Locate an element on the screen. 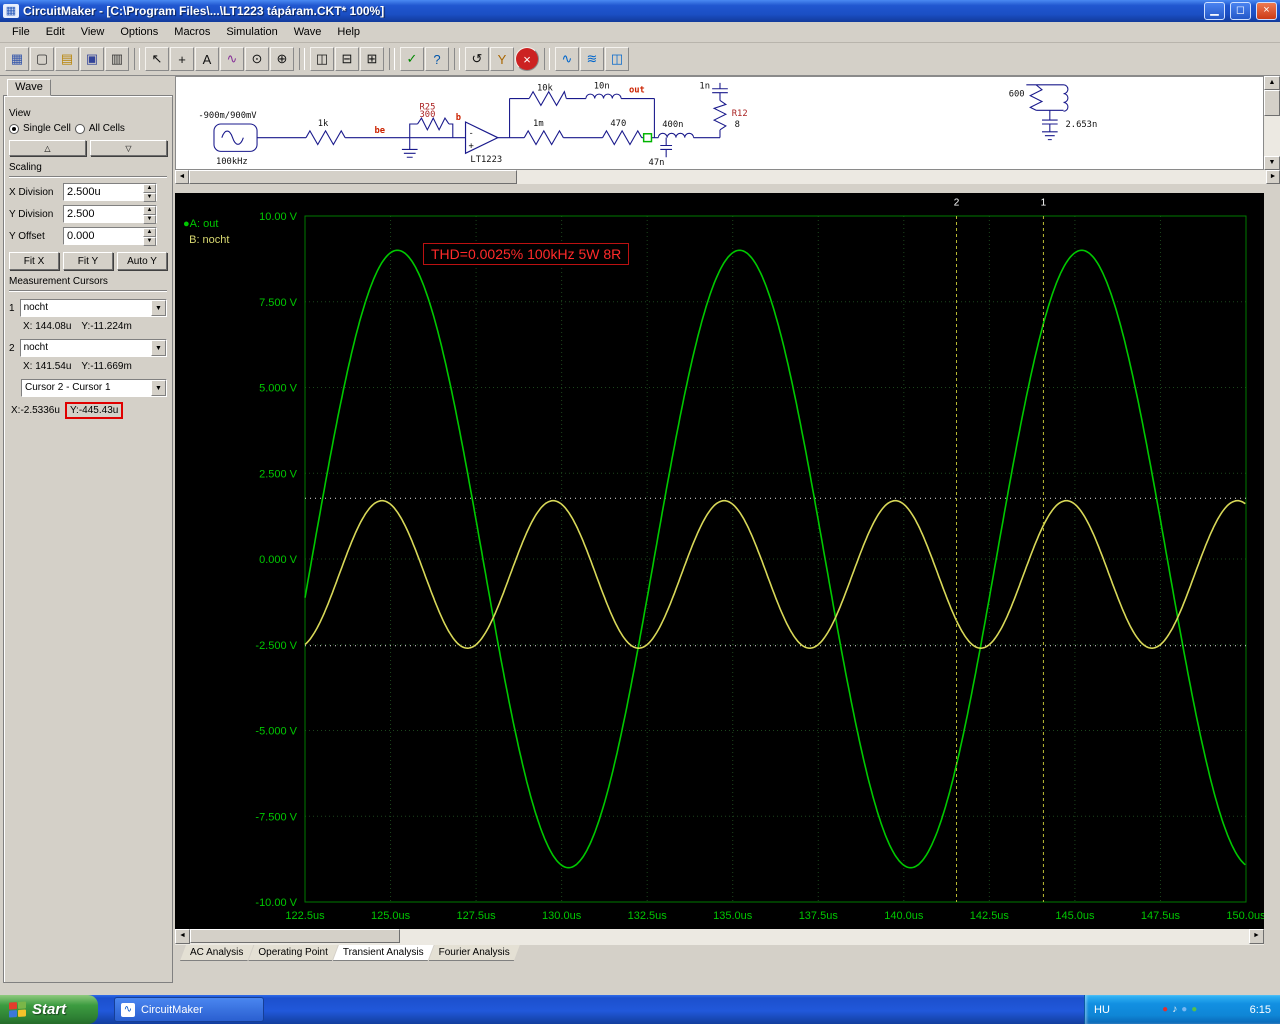 This screenshot has width=1280, height=1024. fit-x-button: Fit X is located at coordinates (34, 261).